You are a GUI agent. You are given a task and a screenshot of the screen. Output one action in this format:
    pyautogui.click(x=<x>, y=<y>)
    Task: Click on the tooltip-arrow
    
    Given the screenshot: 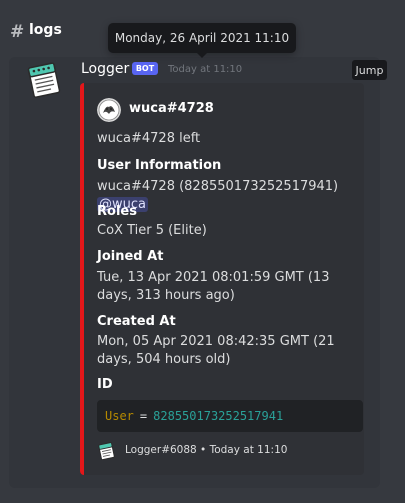 What is the action you would take?
    pyautogui.click(x=202, y=55)
    